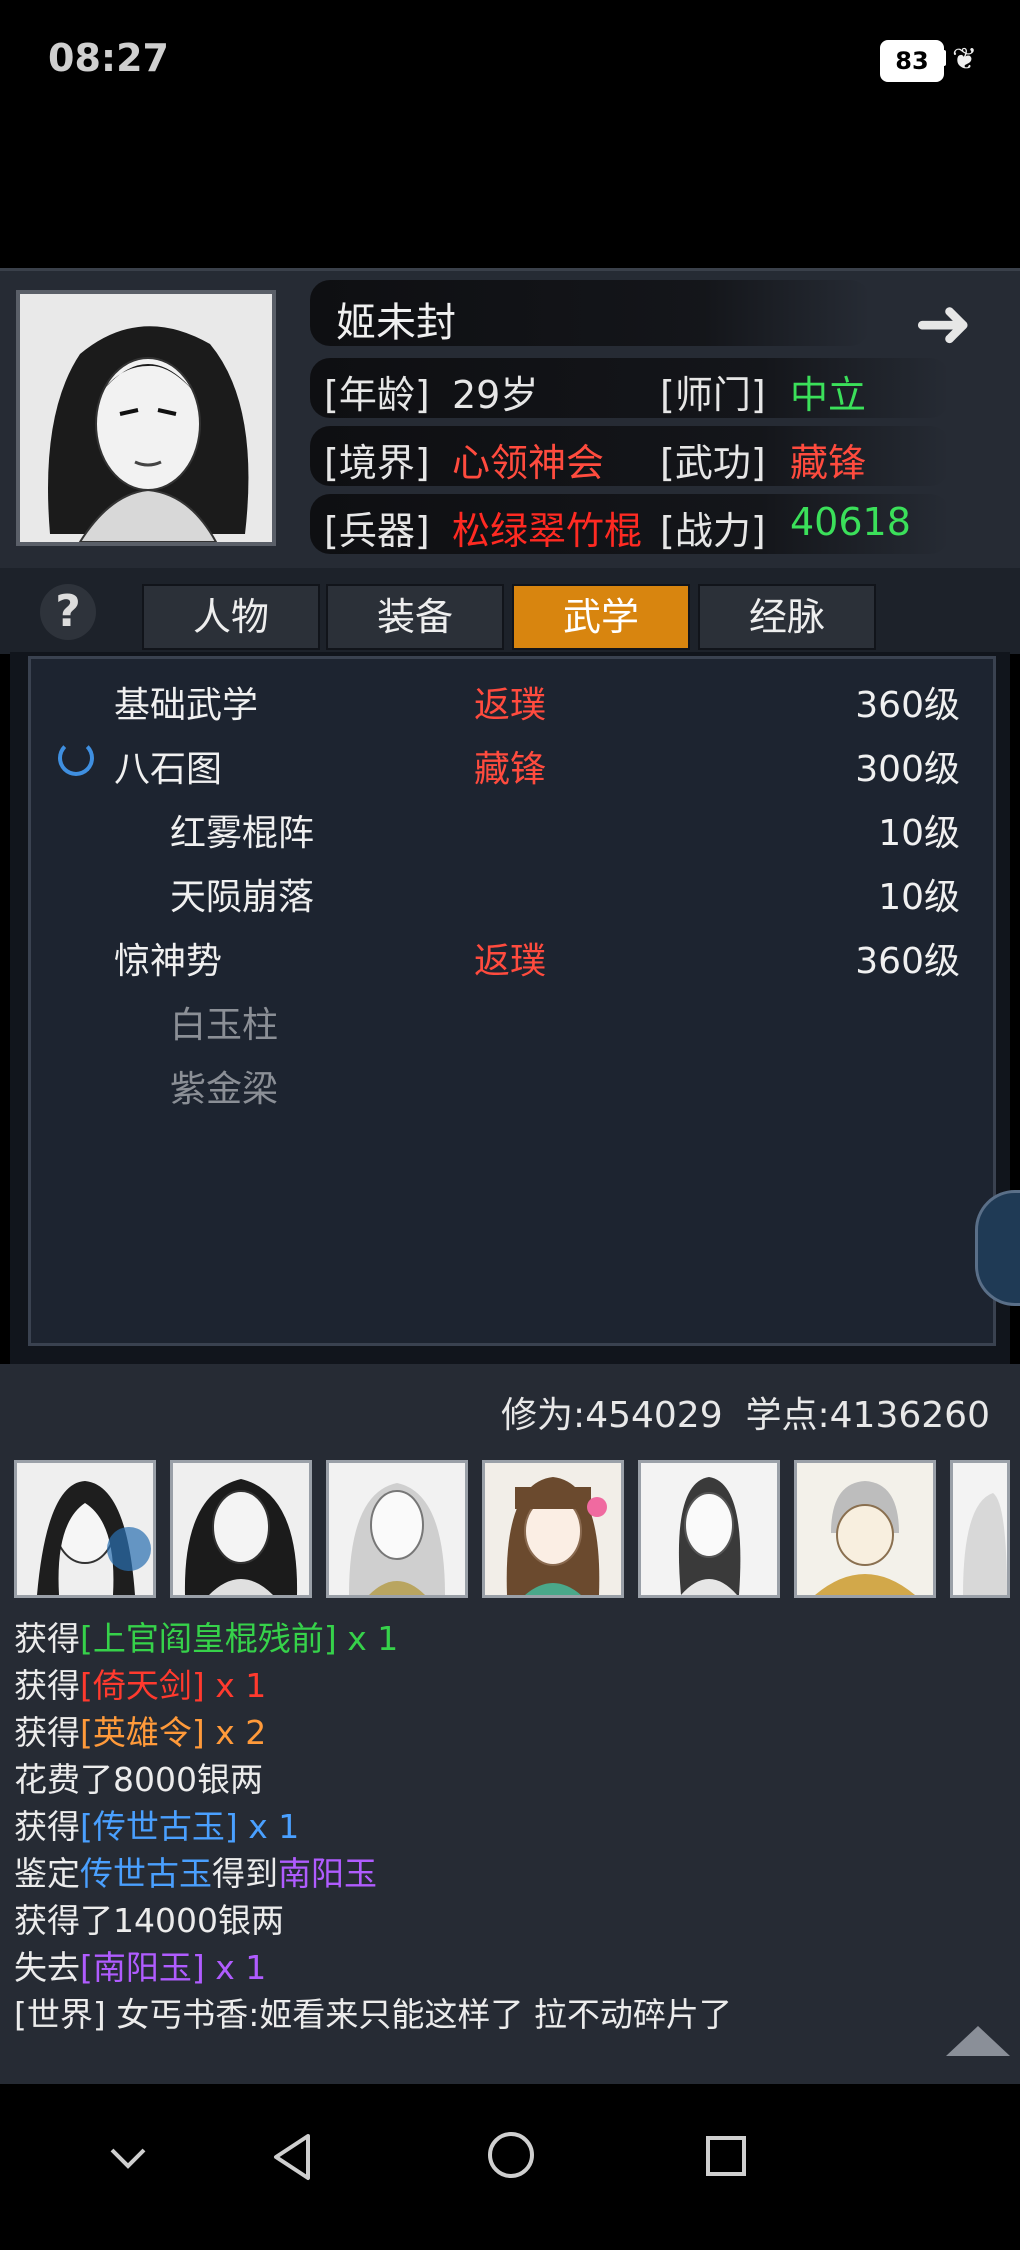  What do you see at coordinates (511, 2155) in the screenshot?
I see `home-icon` at bounding box center [511, 2155].